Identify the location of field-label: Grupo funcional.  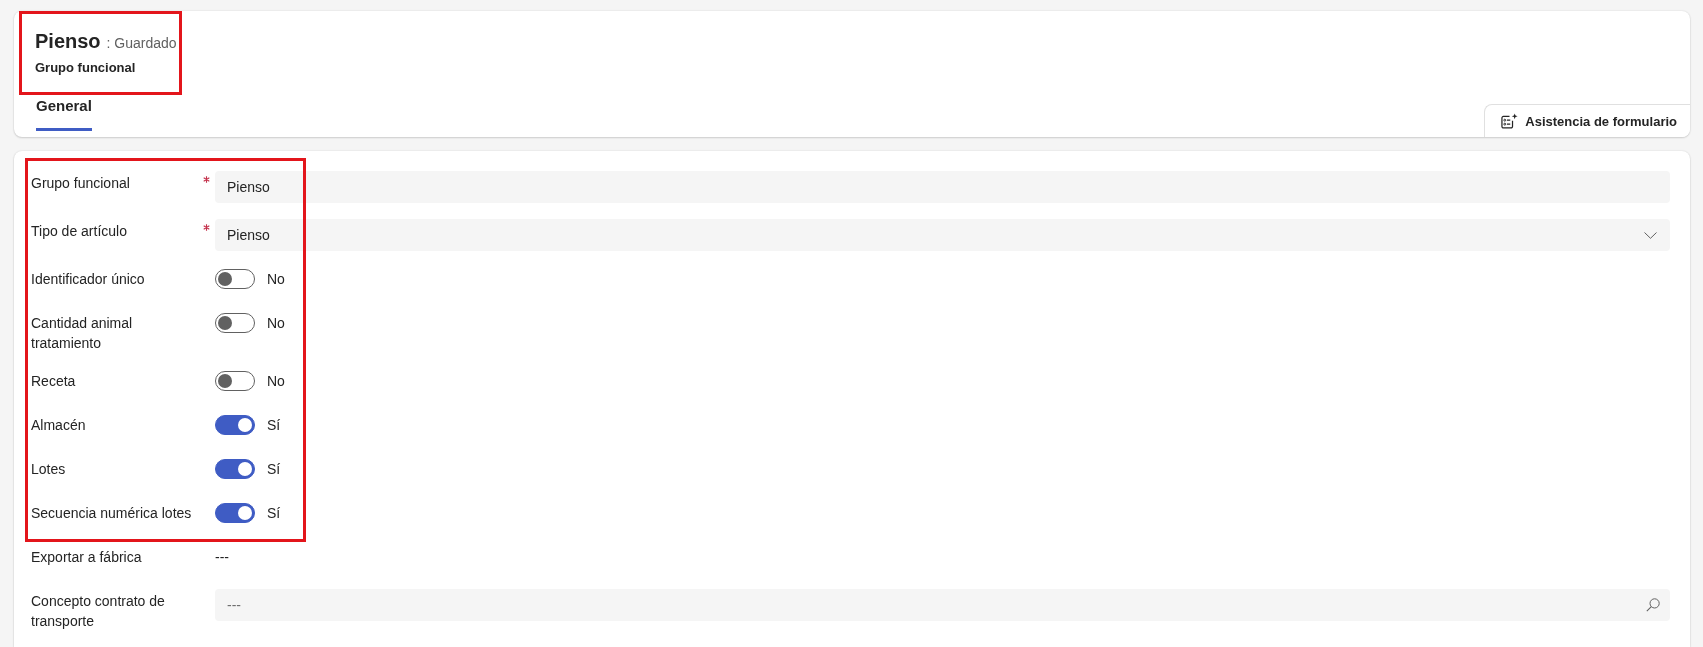
(81, 183).